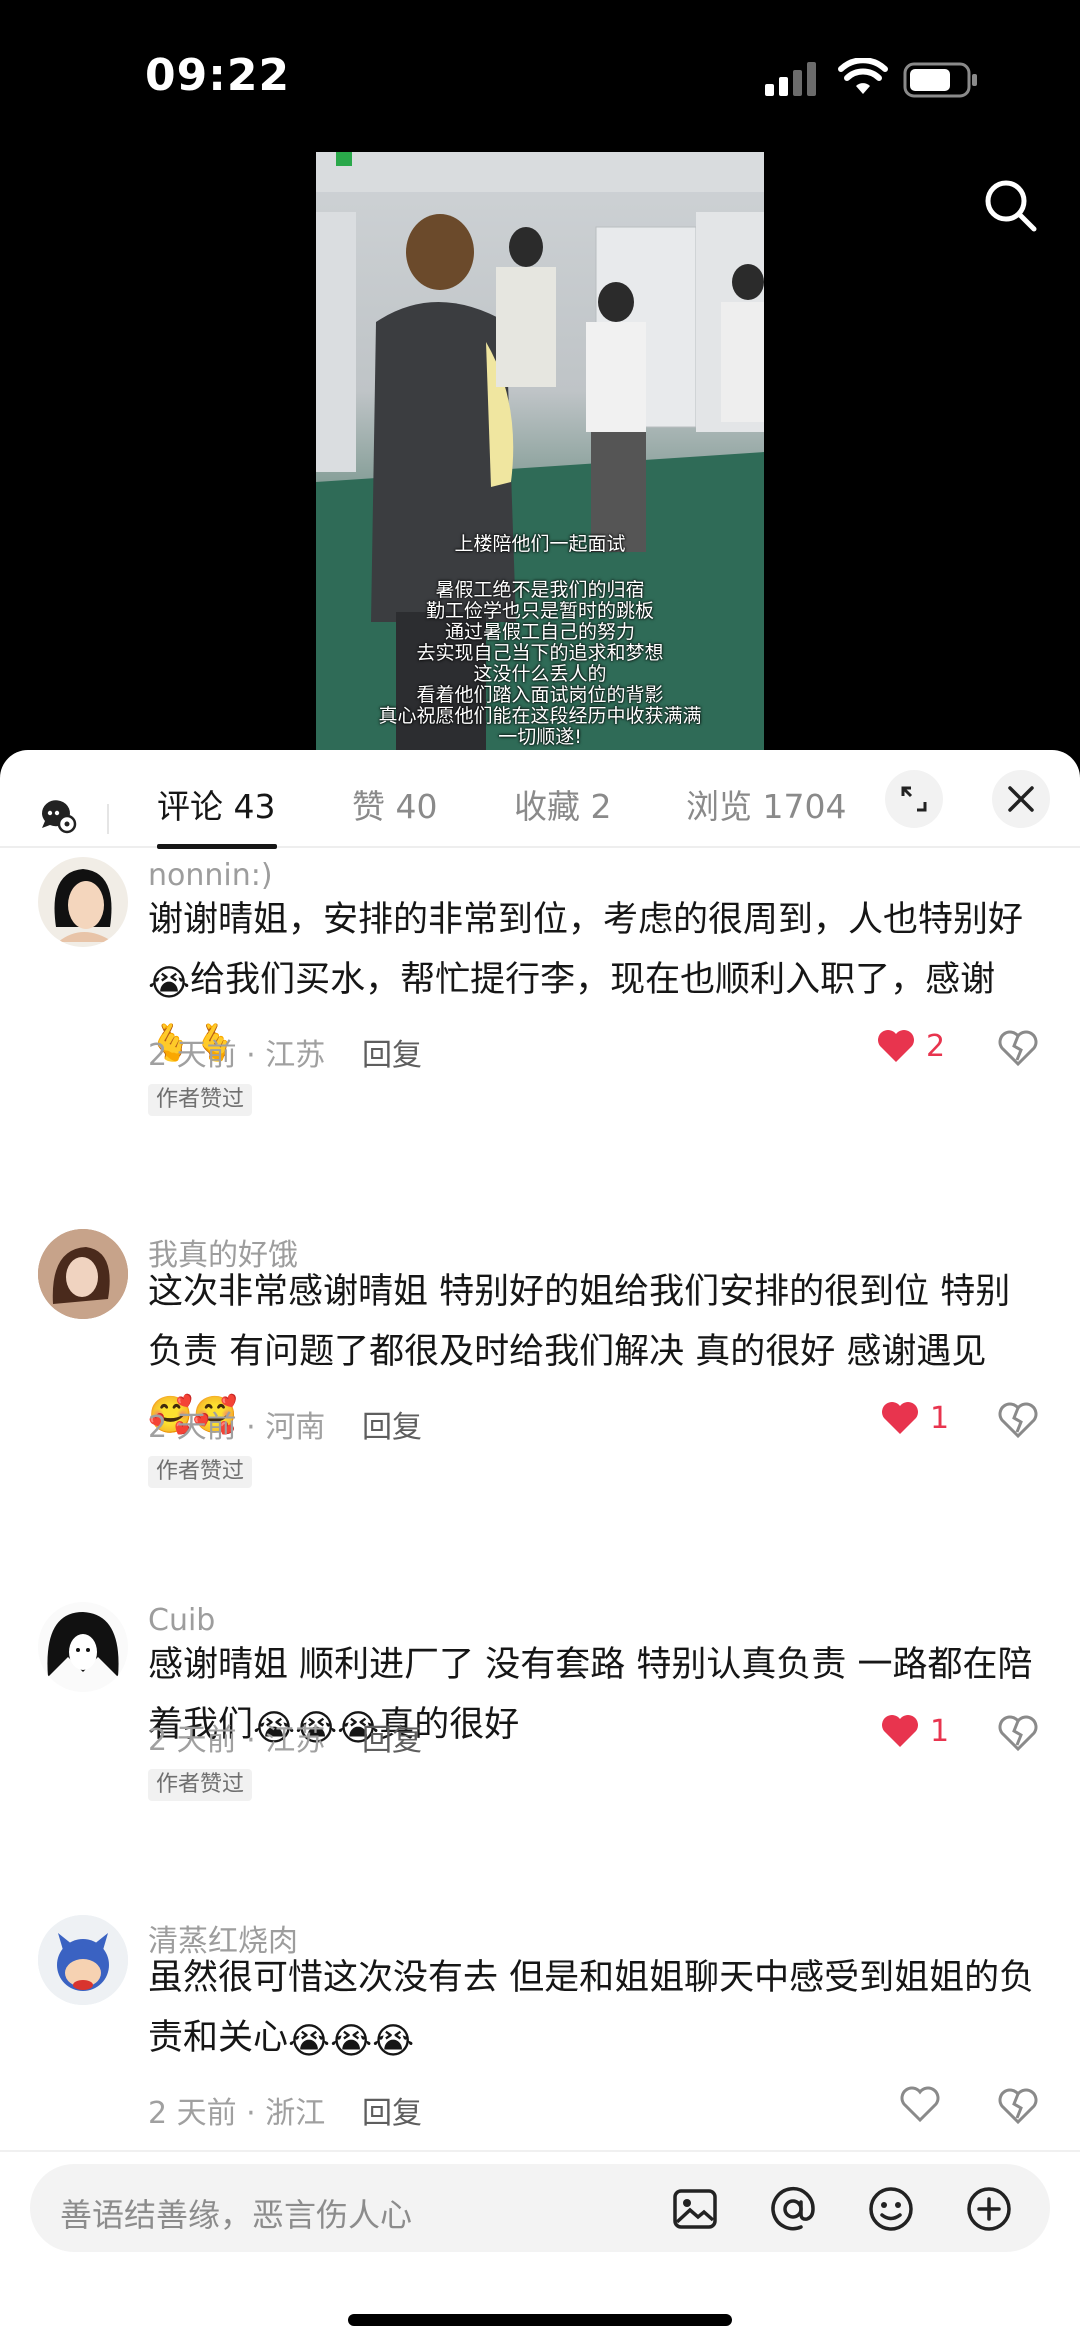  Describe the element at coordinates (563, 804) in the screenshot. I see `tab-favorites: 收藏 2` at that location.